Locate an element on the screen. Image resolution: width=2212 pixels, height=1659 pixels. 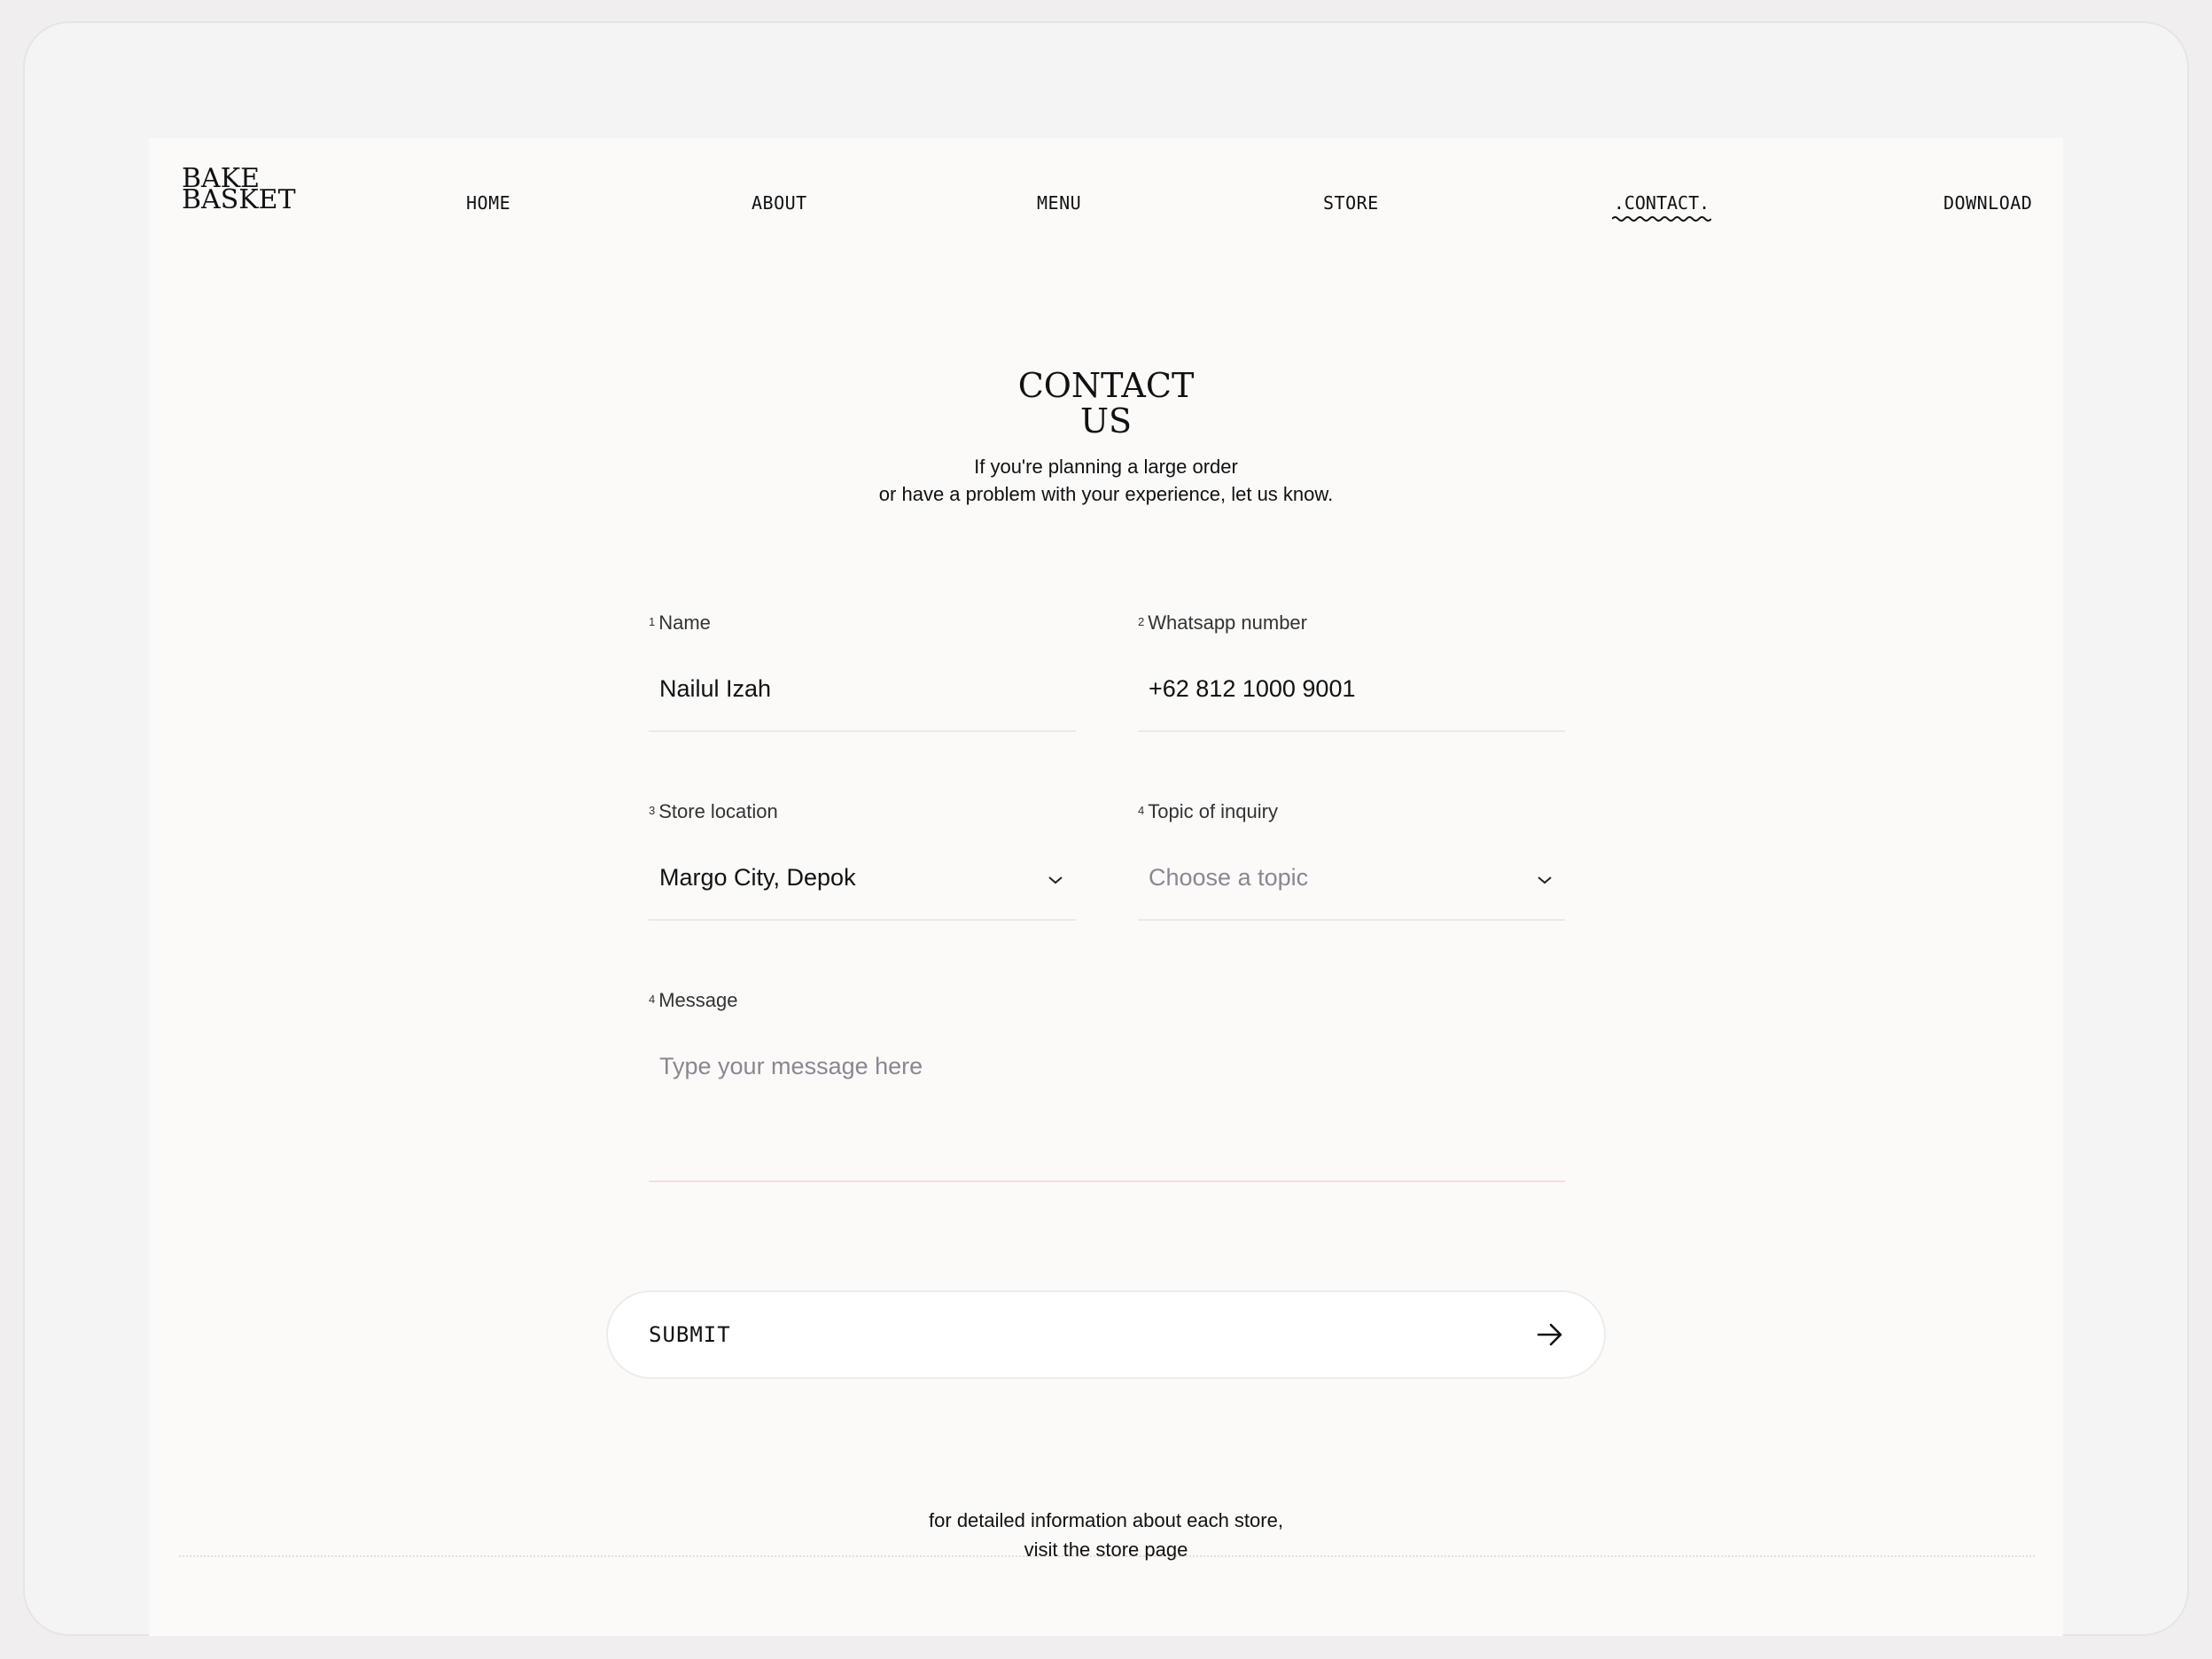
nav-menu: MENU is located at coordinates (1059, 203).